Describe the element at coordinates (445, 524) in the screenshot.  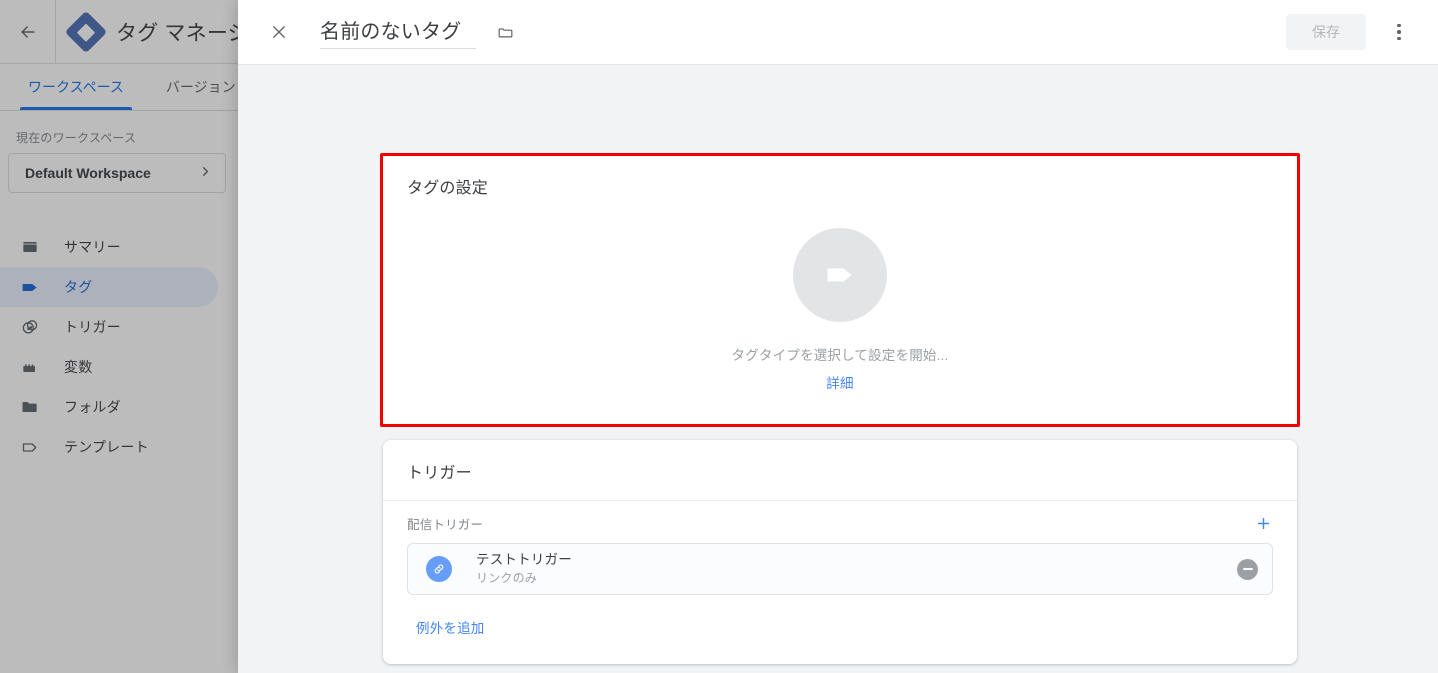
I see `firing-triggers-label: 配信トリガー` at that location.